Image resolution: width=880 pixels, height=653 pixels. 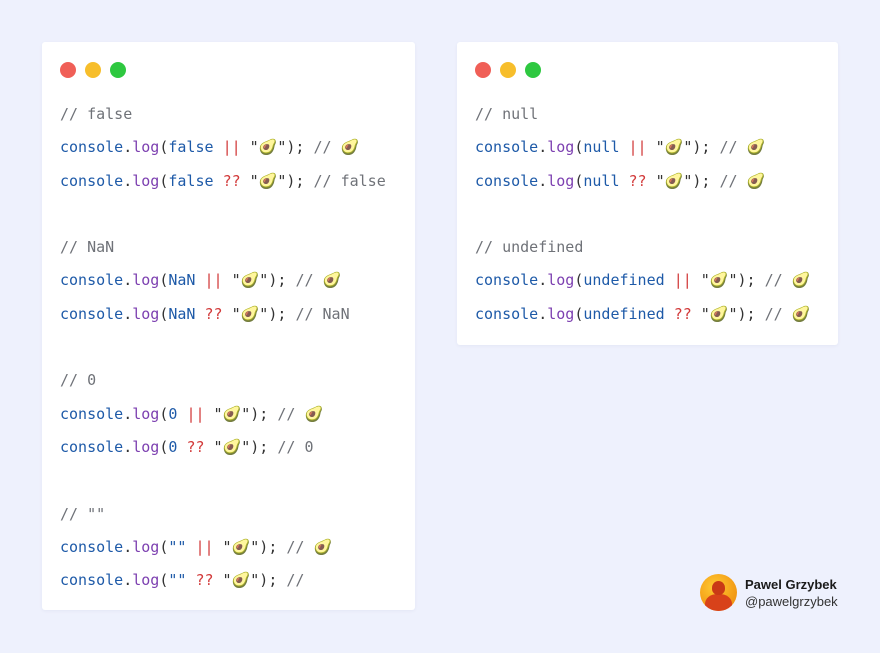 I want to click on code-line: // undefined, so click(x=642, y=247).